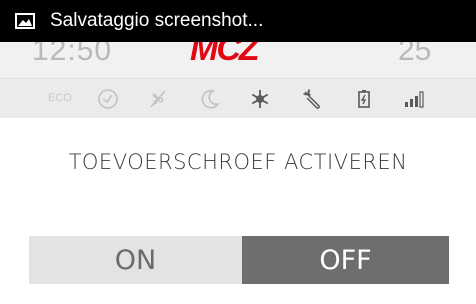 The image size is (476, 304). I want to click on timer-icon, so click(108, 99).